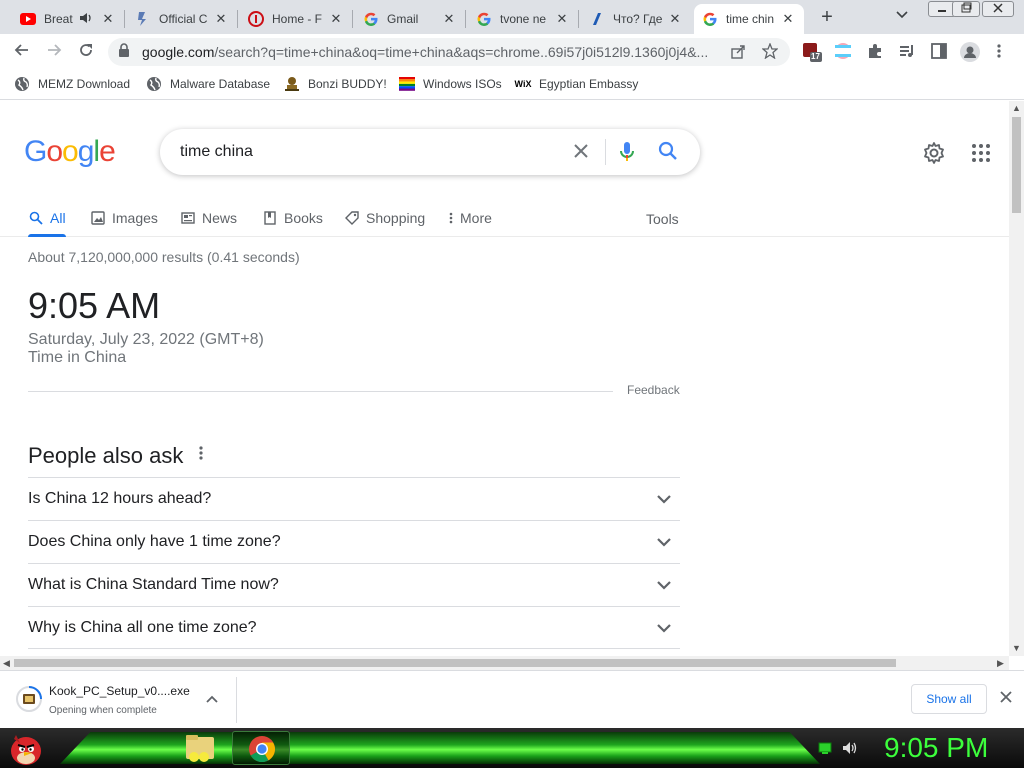  I want to click on bookmark-bonzi: Bonzi BUDDY!, so click(335, 84).